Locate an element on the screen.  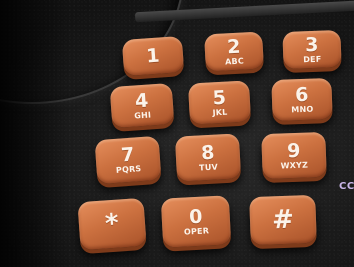
key-1: 1 is located at coordinates (153, 56).